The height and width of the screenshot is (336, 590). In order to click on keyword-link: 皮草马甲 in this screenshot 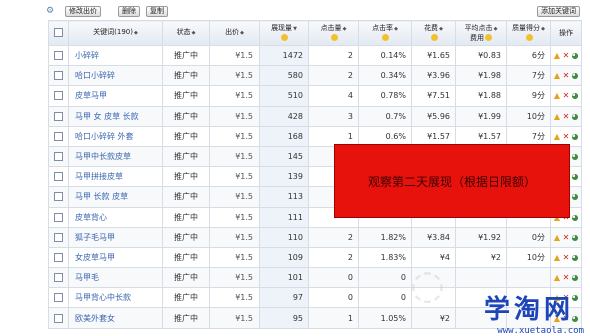, I will do `click(115, 96)`.